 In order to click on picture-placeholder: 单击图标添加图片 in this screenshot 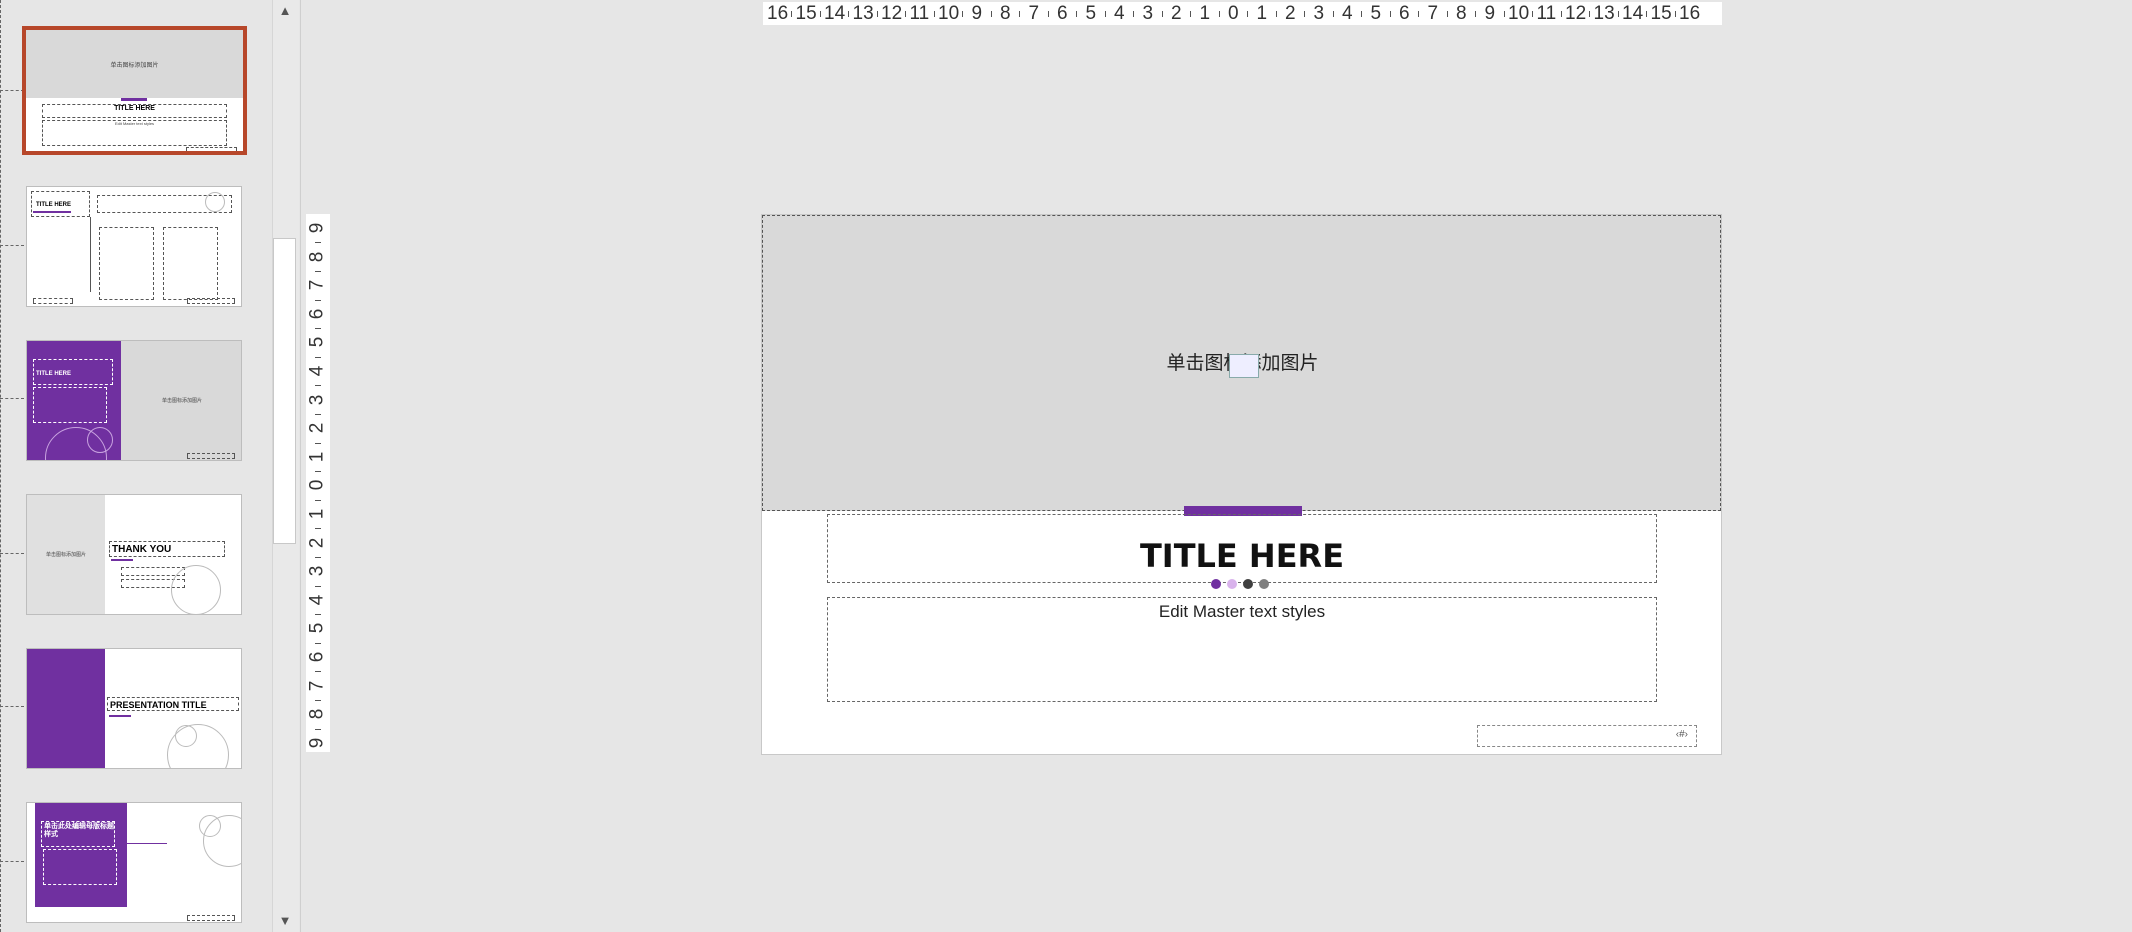, I will do `click(1241, 363)`.